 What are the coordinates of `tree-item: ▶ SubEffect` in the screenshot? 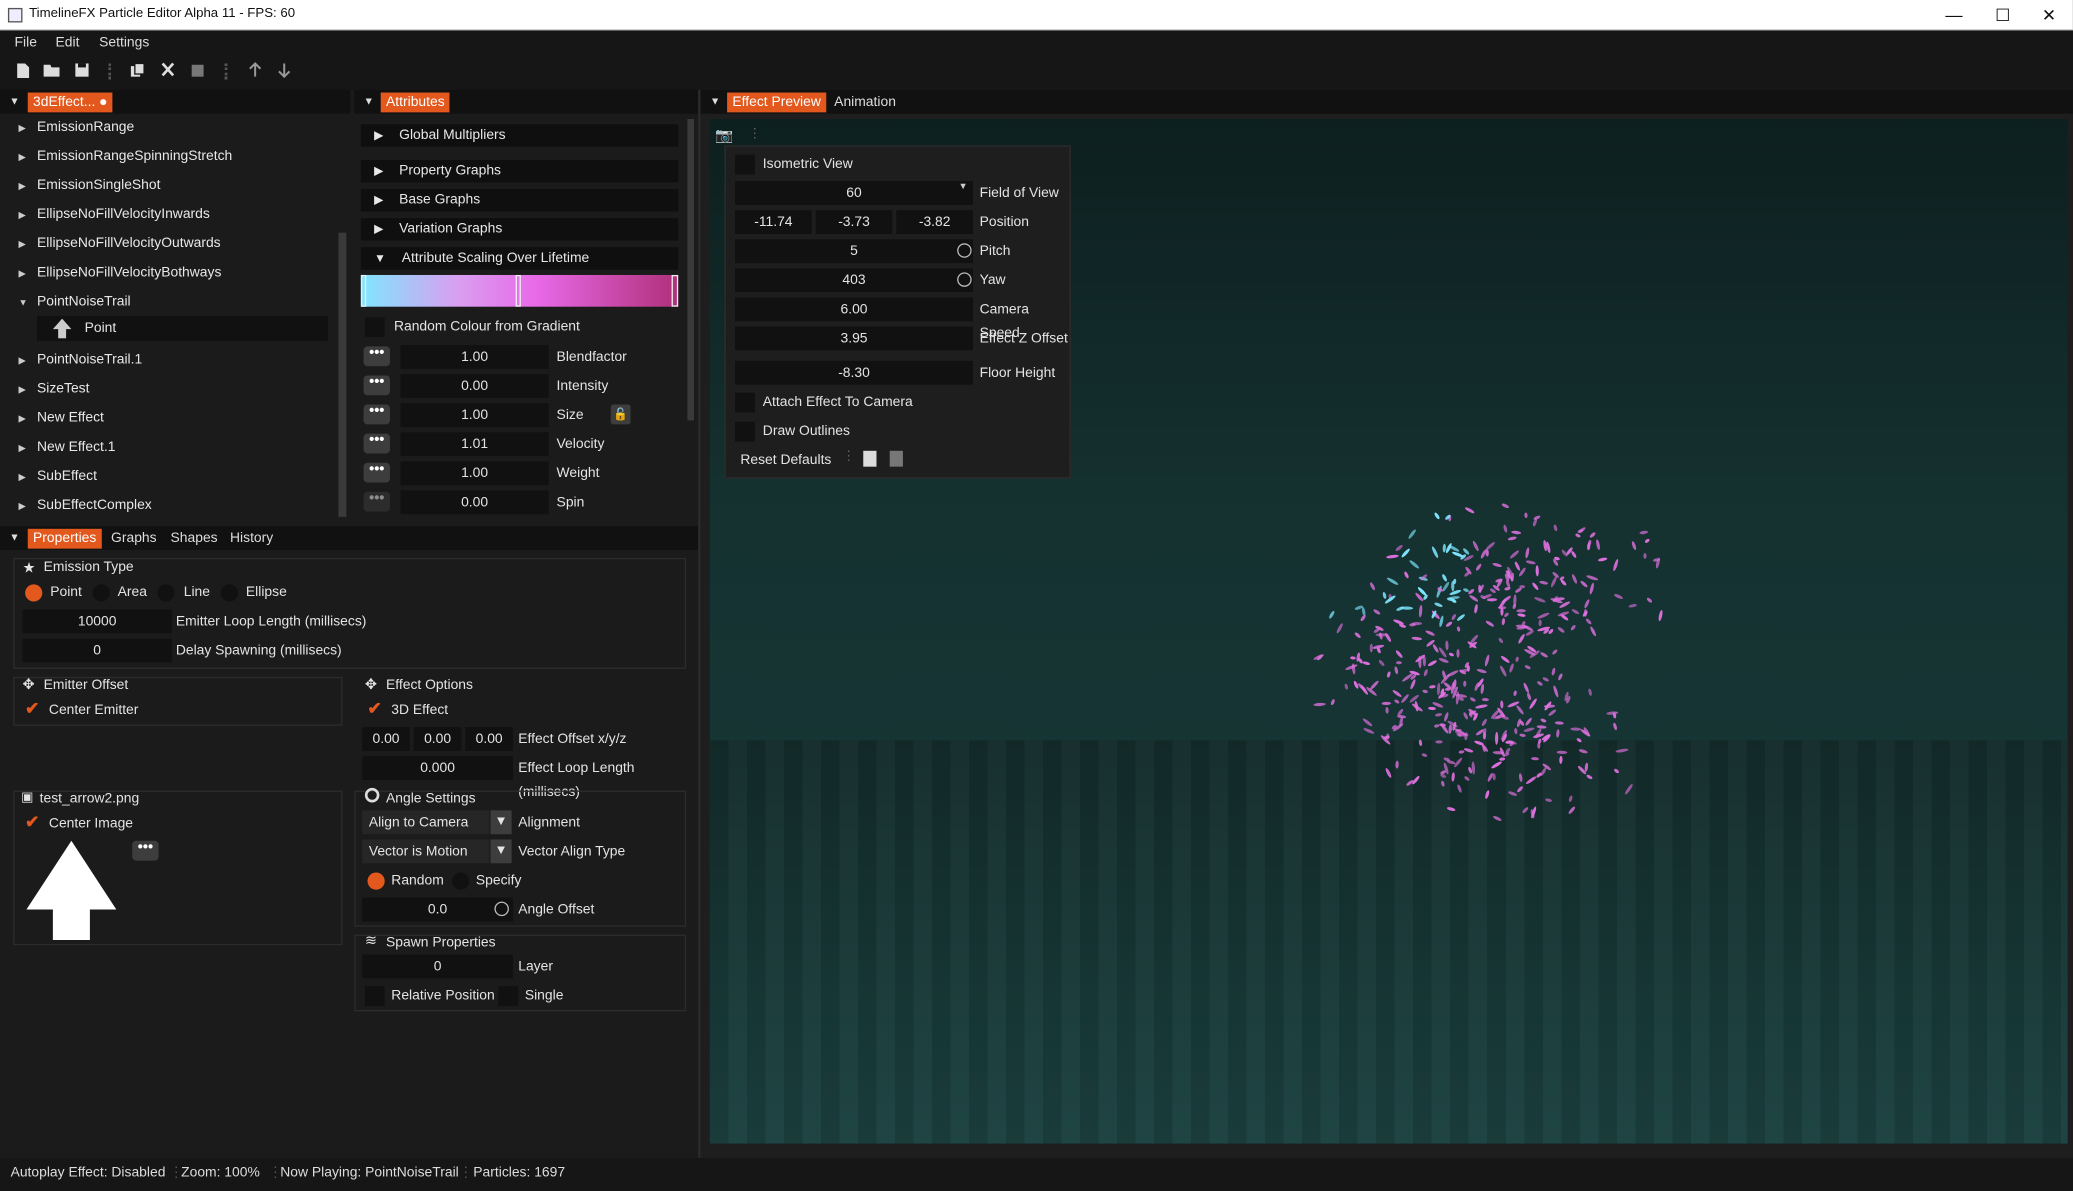 It's located at (58, 476).